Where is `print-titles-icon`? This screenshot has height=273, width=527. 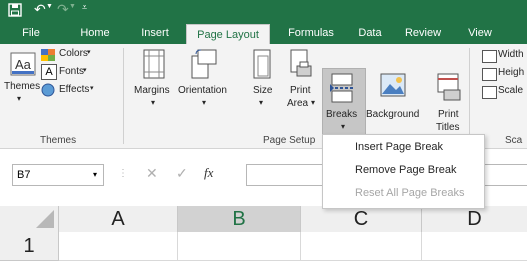 print-titles-icon is located at coordinates (449, 89).